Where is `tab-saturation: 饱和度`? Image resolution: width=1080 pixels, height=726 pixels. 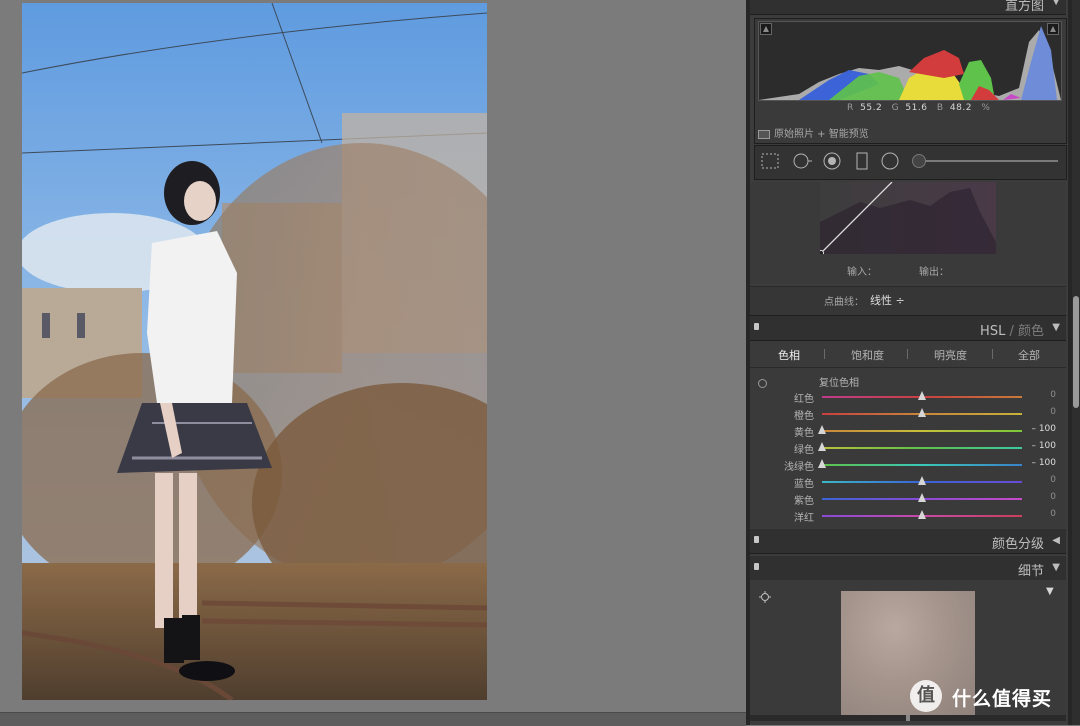 tab-saturation: 饱和度 is located at coordinates (867, 355).